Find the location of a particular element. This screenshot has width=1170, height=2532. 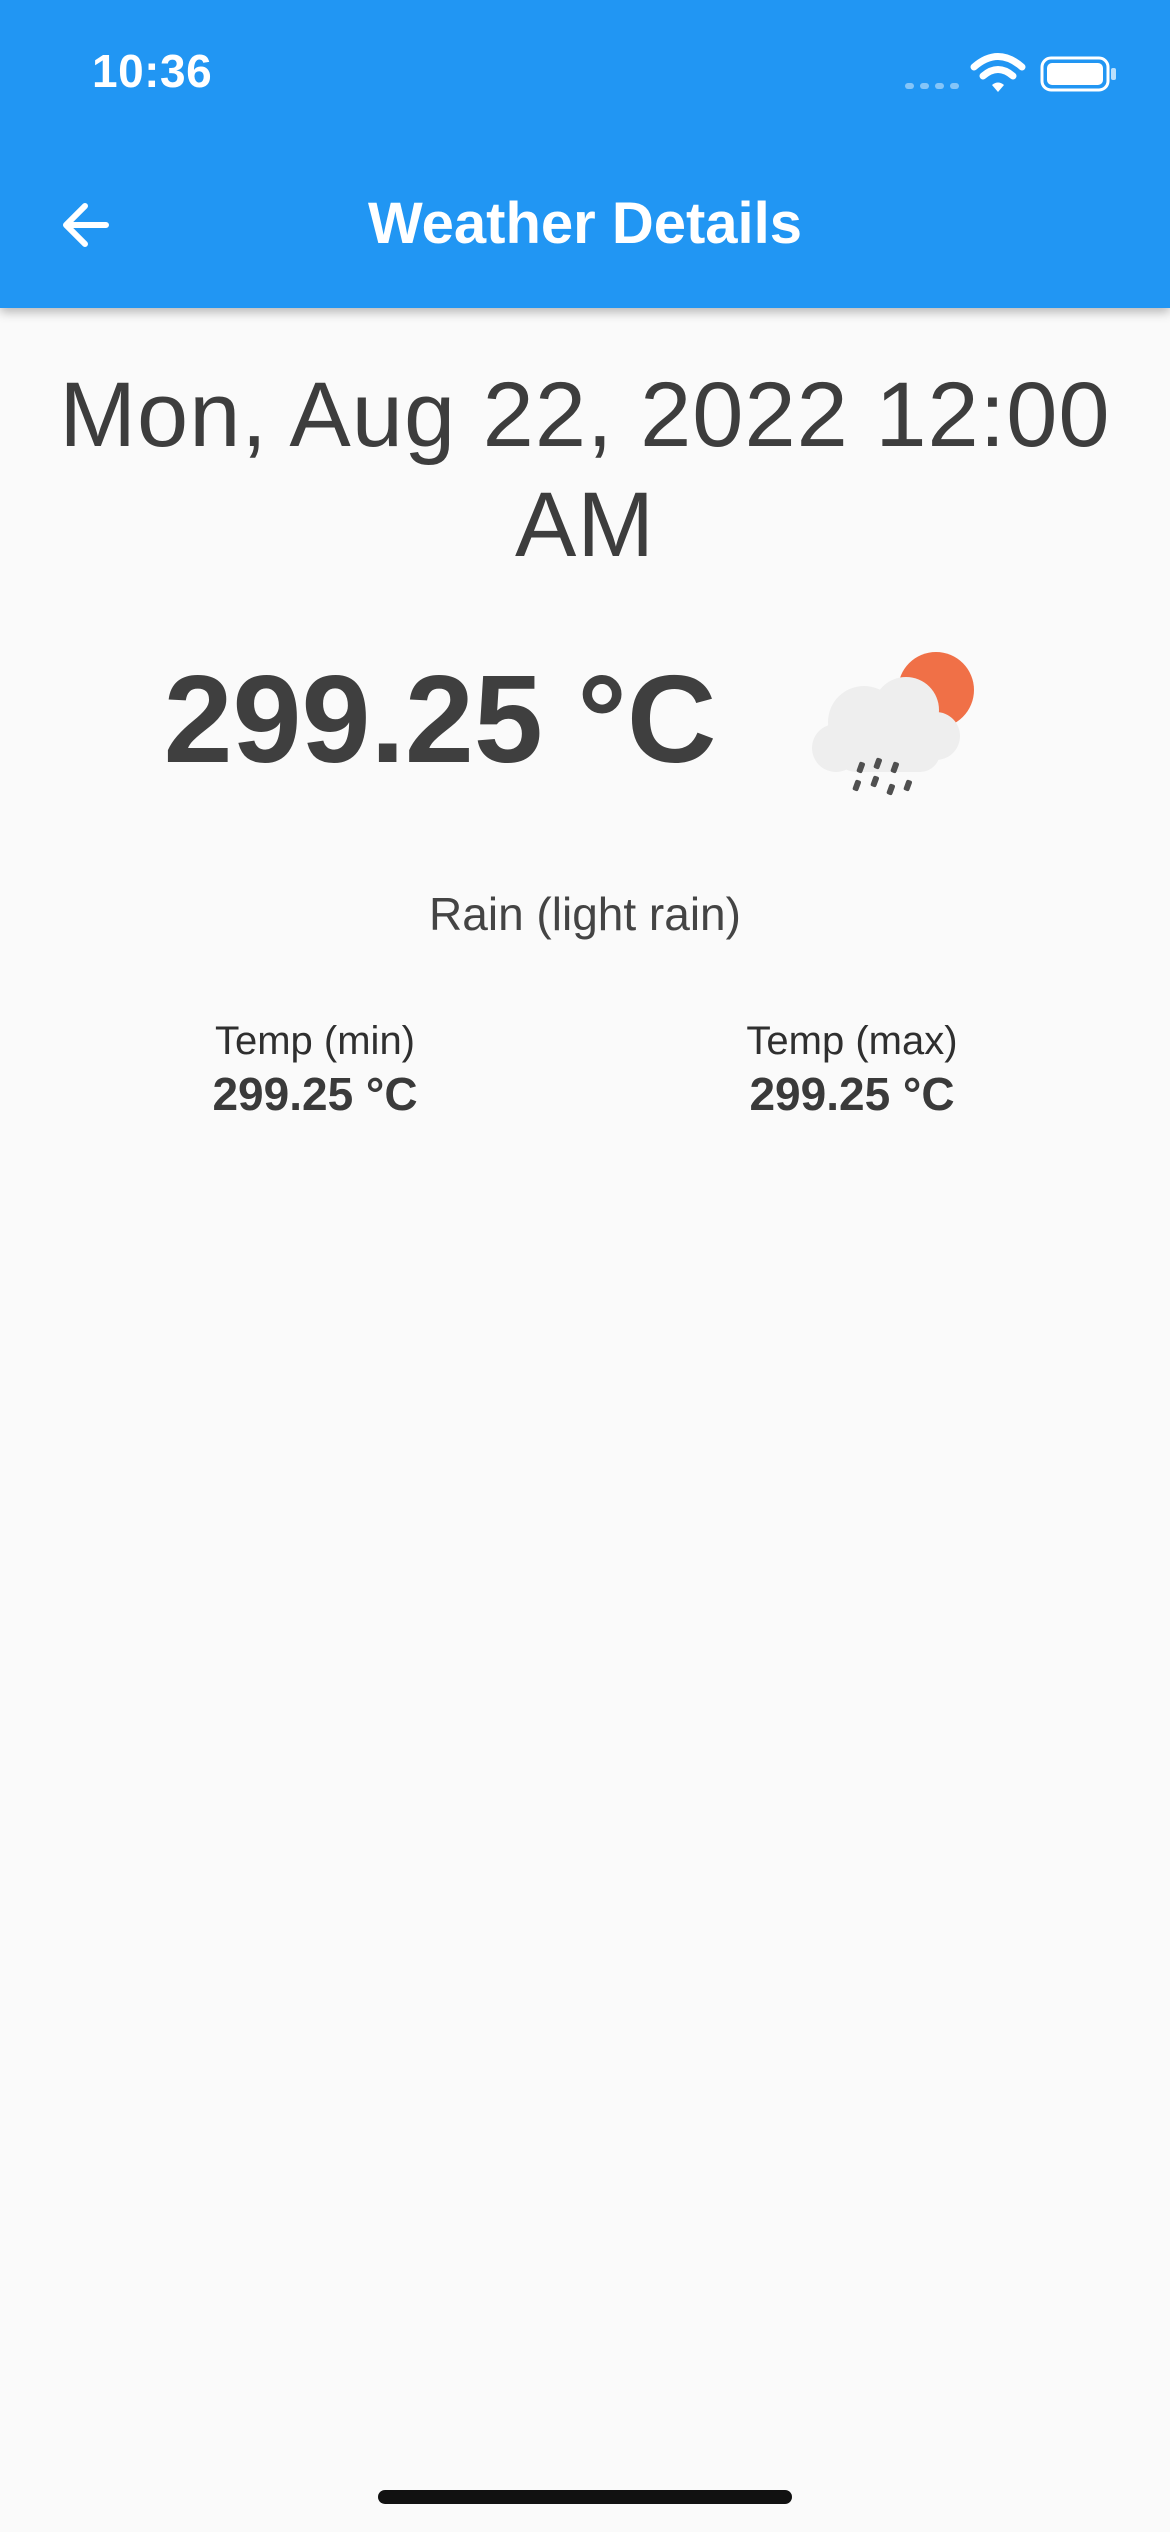

temp-max-value: 299.25 °C is located at coordinates (852, 1094).